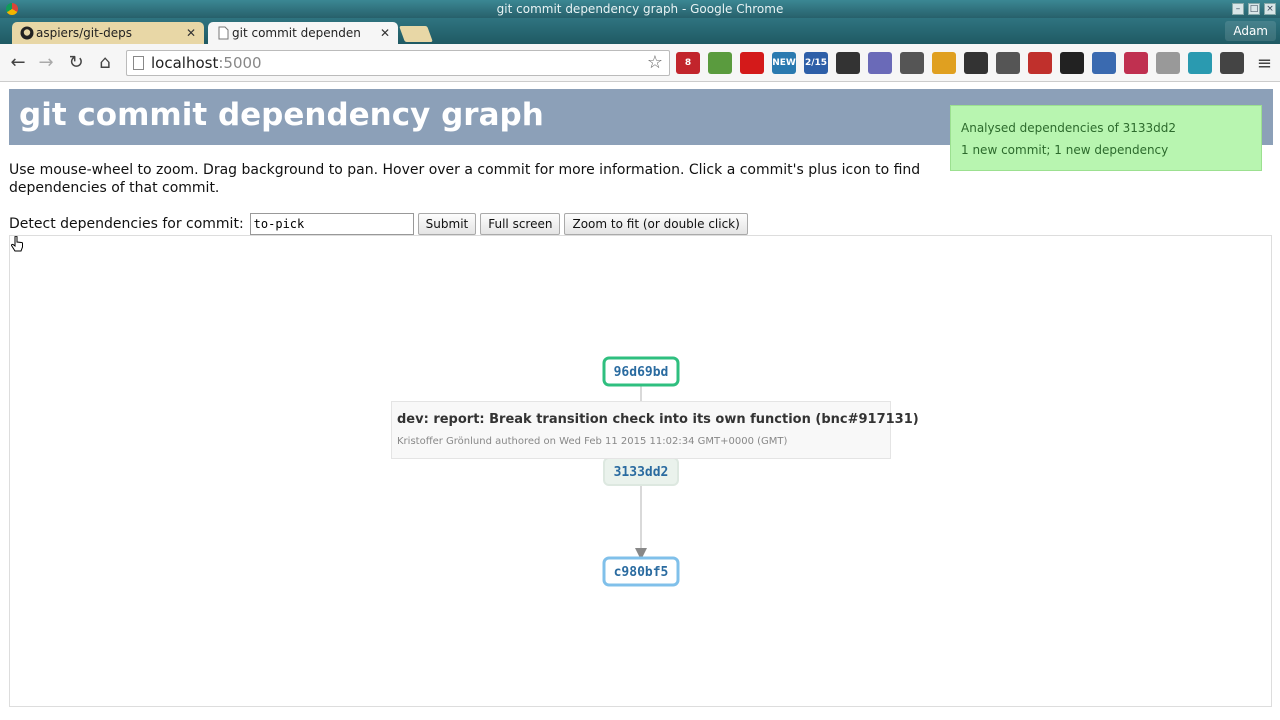  Describe the element at coordinates (1238, 9) in the screenshot. I see `minimize-icon: –` at that location.